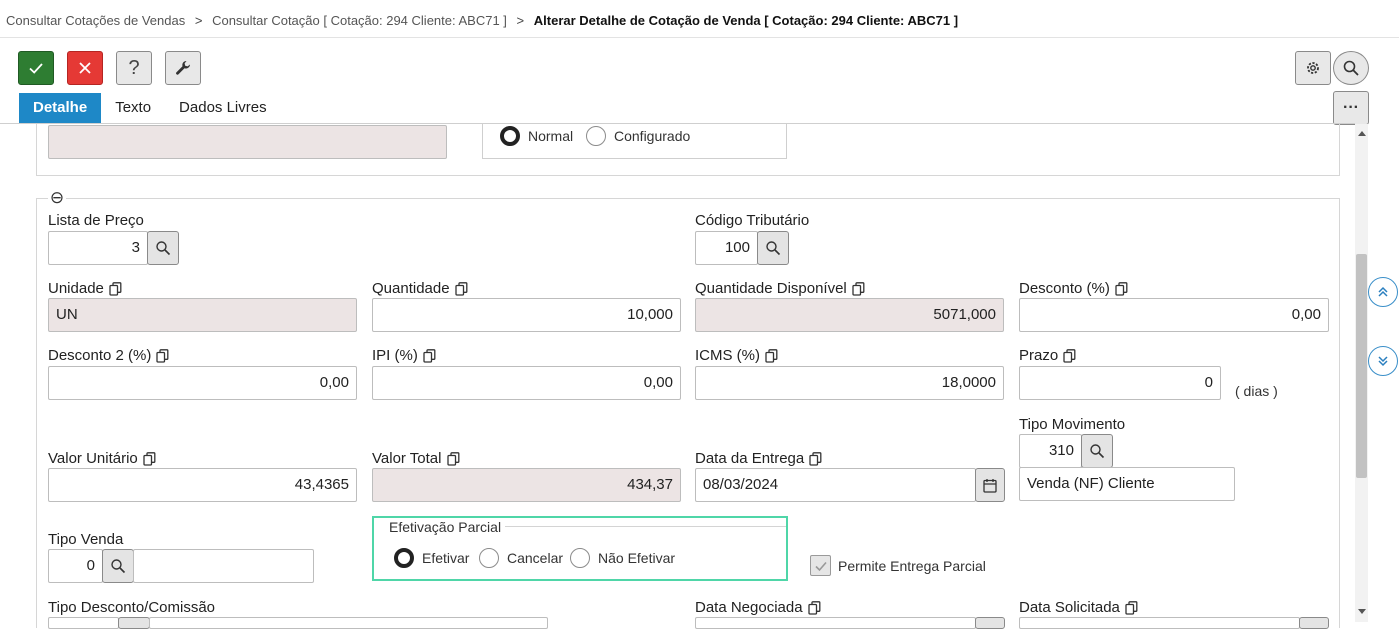 Image resolution: width=1399 pixels, height=629 pixels. I want to click on scroll-down-icon, so click(1361, 612).